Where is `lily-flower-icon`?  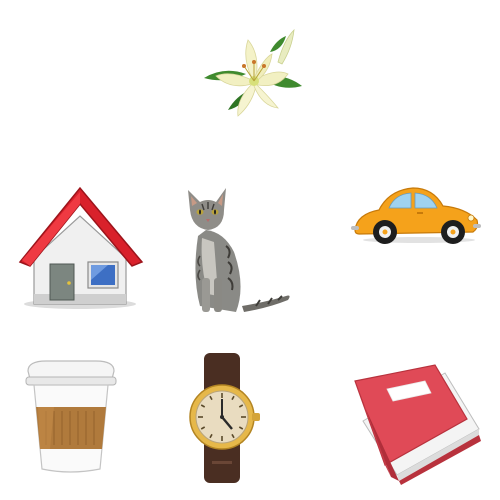
lily-flower-icon is located at coordinates (253, 72).